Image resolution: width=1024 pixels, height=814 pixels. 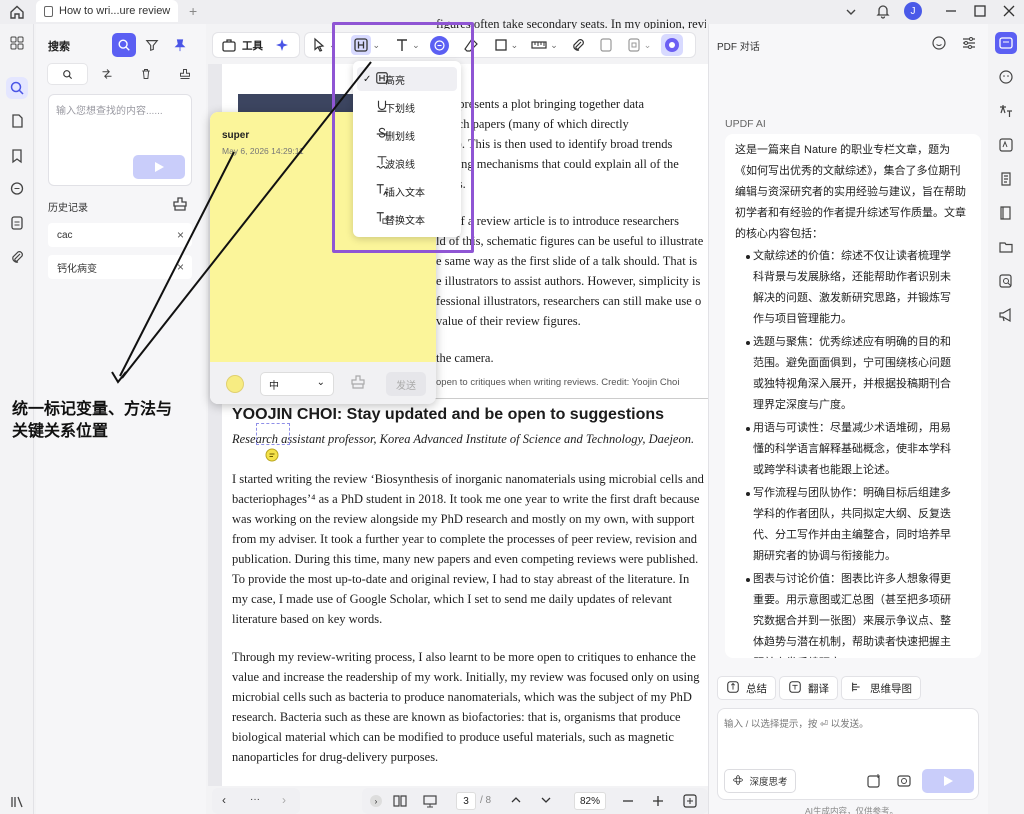 I want to click on megaphone-icon, so click(x=1006, y=315).